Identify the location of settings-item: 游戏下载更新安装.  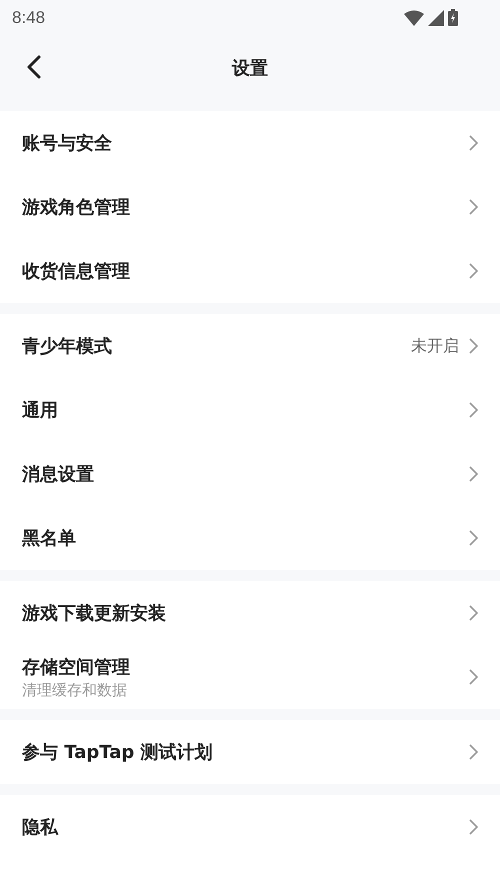
(250, 613).